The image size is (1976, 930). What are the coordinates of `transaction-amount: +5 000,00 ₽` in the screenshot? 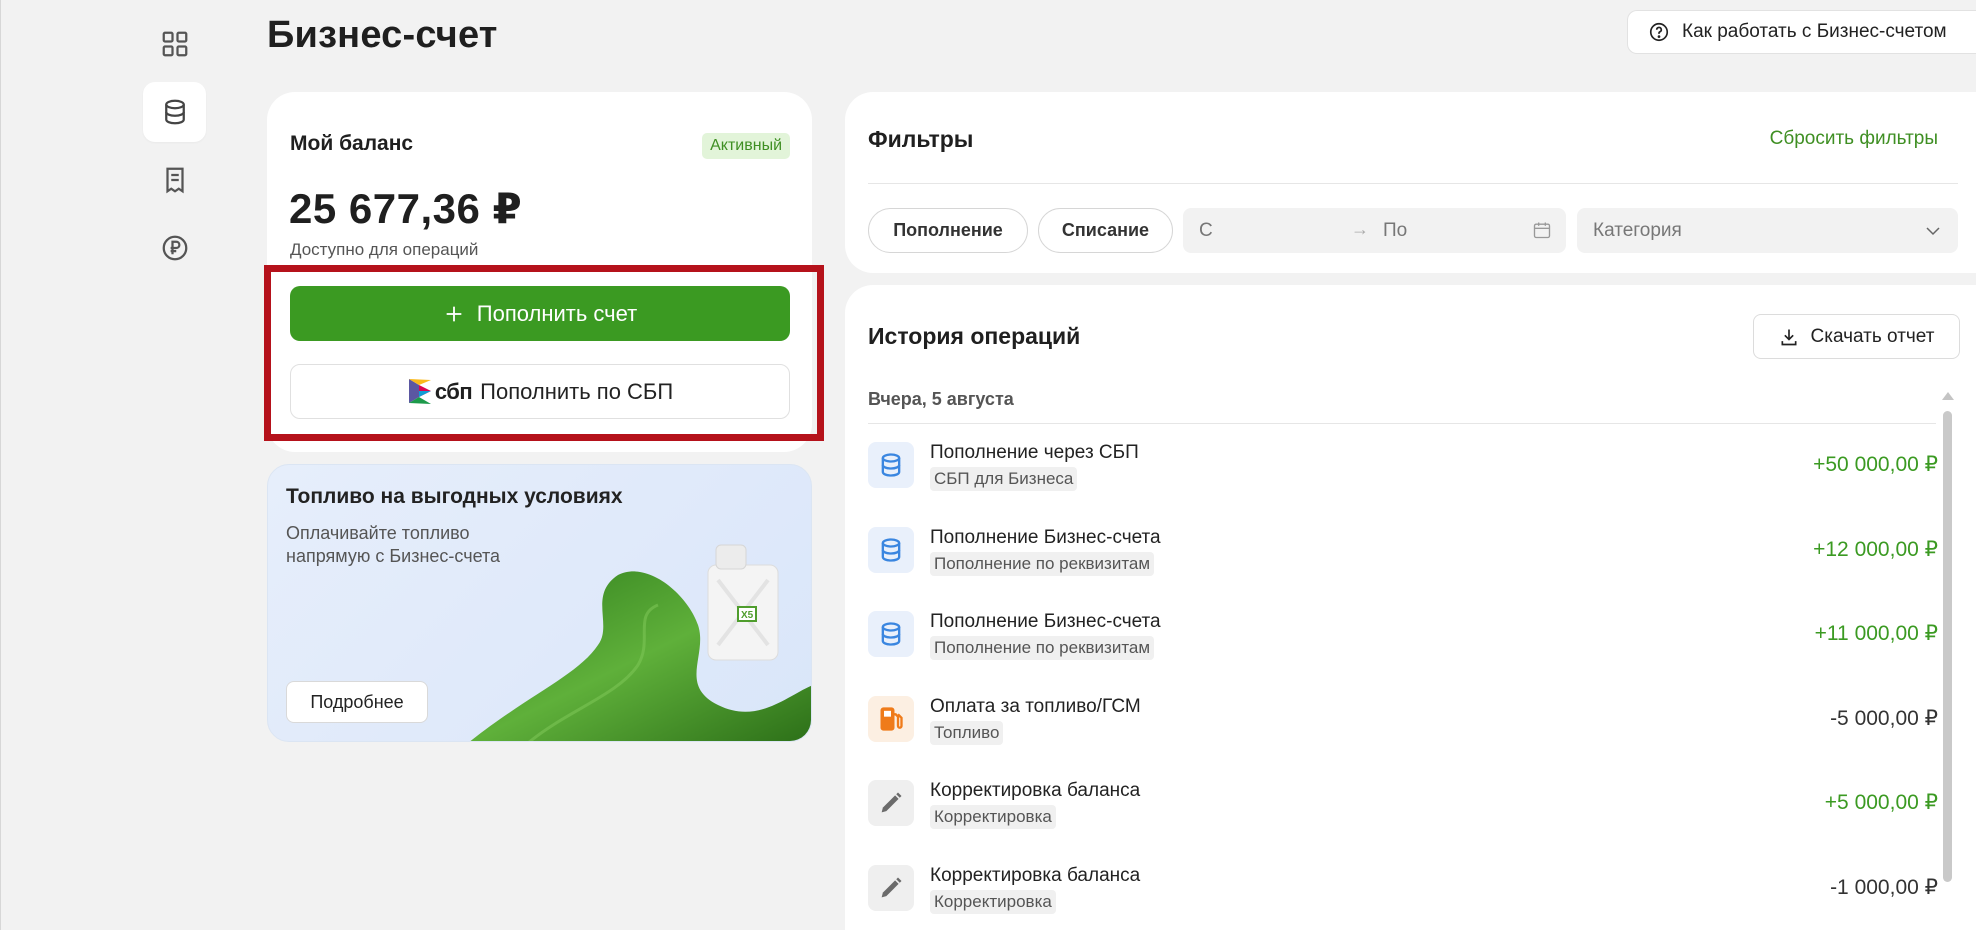 It's located at (1881, 802).